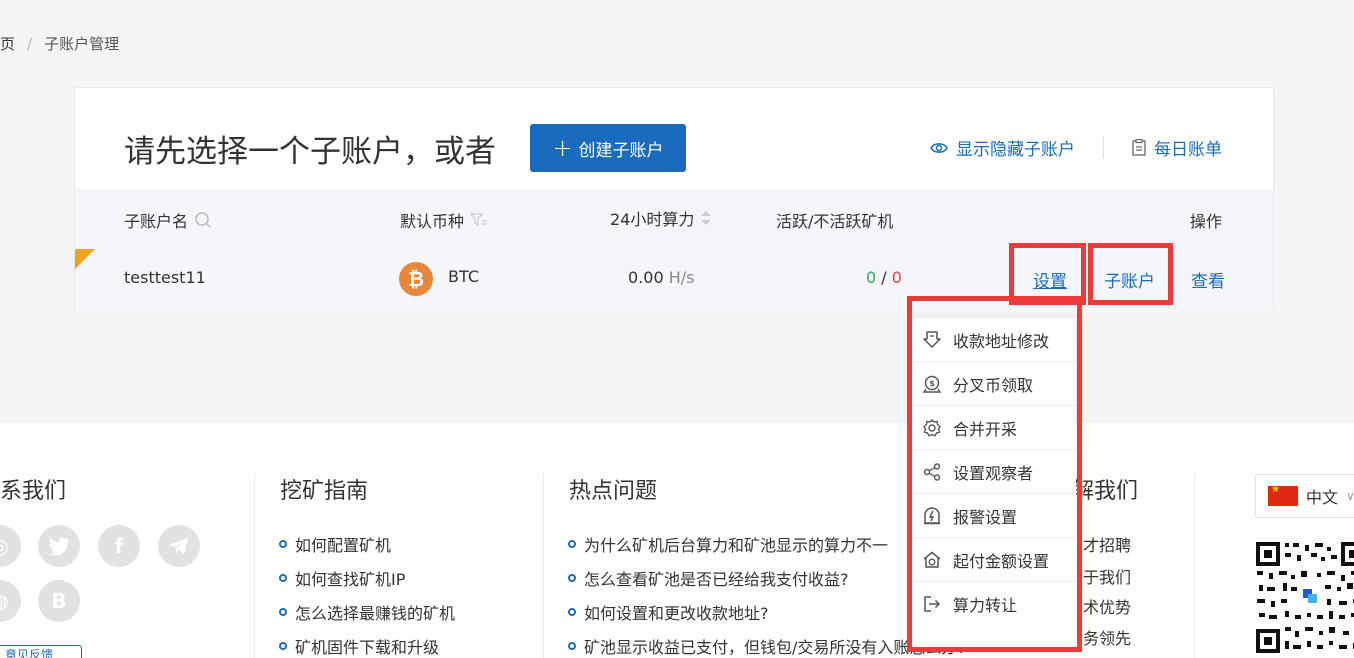 The width and height of the screenshot is (1354, 658). What do you see at coordinates (1139, 147) in the screenshot?
I see `bill-icon` at bounding box center [1139, 147].